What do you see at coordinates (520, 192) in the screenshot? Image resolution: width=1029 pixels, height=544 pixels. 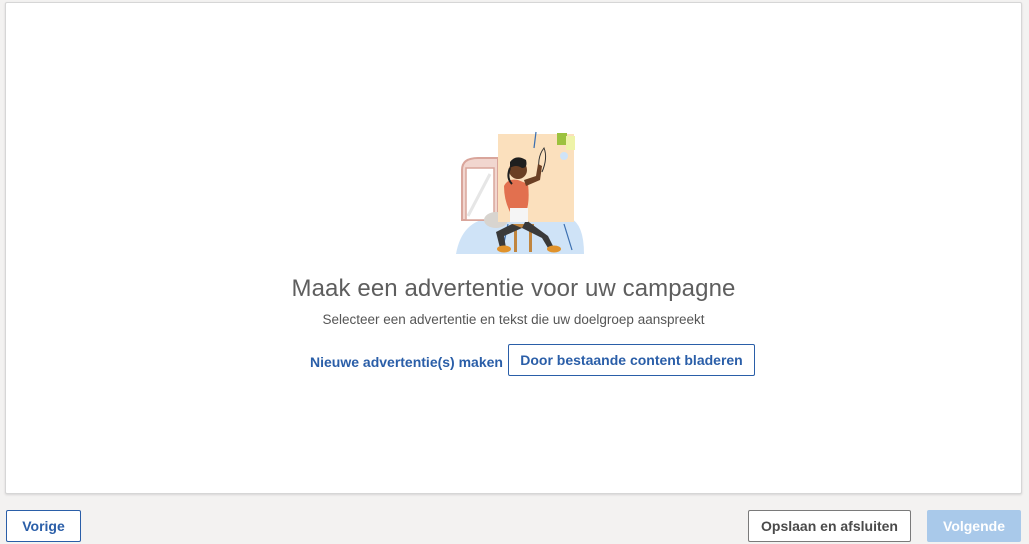 I see `person-painting-wall-illustration` at bounding box center [520, 192].